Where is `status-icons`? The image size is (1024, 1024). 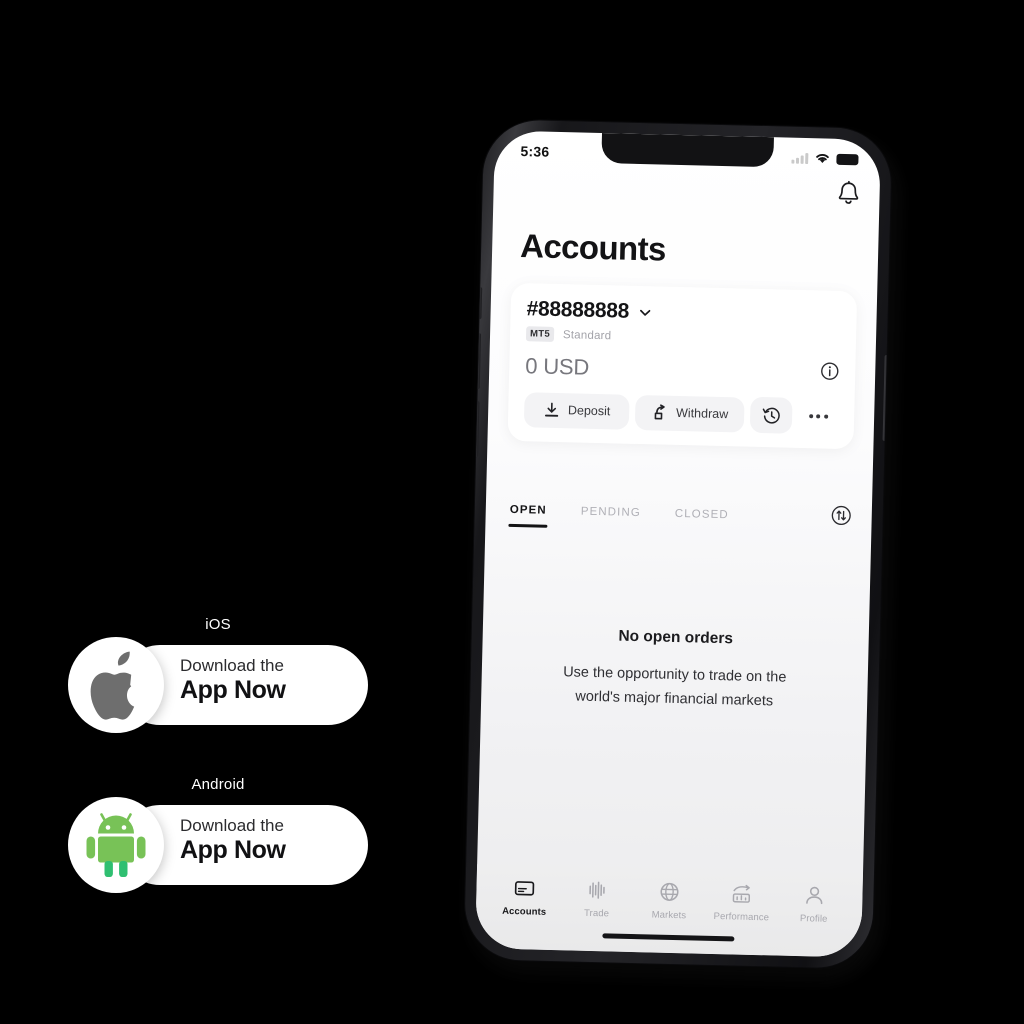
status-icons is located at coordinates (825, 159).